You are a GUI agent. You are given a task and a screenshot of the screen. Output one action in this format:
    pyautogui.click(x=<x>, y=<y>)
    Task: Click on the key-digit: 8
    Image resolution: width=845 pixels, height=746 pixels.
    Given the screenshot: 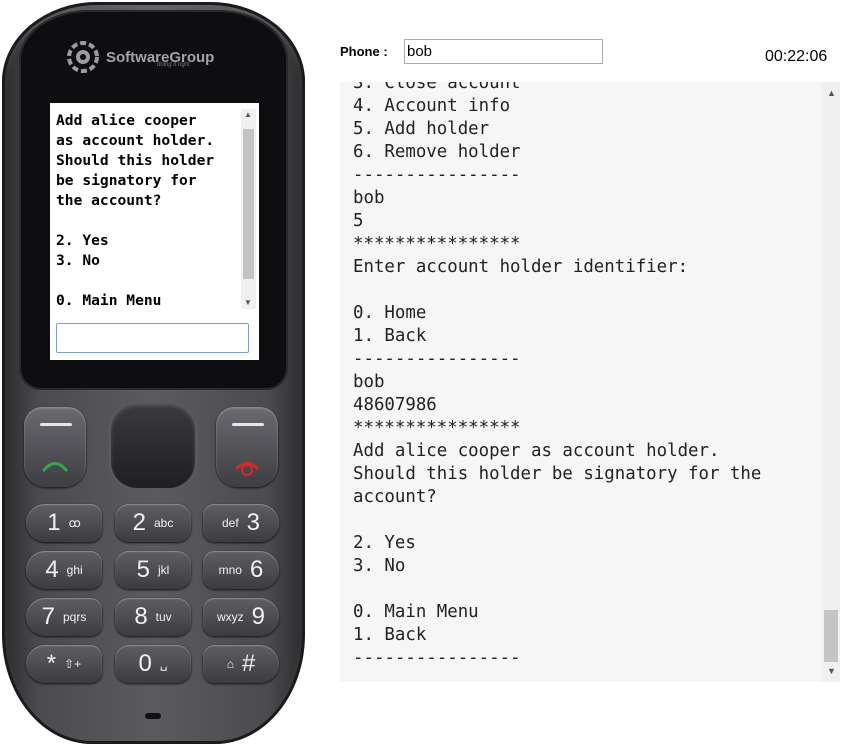 What is the action you would take?
    pyautogui.click(x=141, y=616)
    